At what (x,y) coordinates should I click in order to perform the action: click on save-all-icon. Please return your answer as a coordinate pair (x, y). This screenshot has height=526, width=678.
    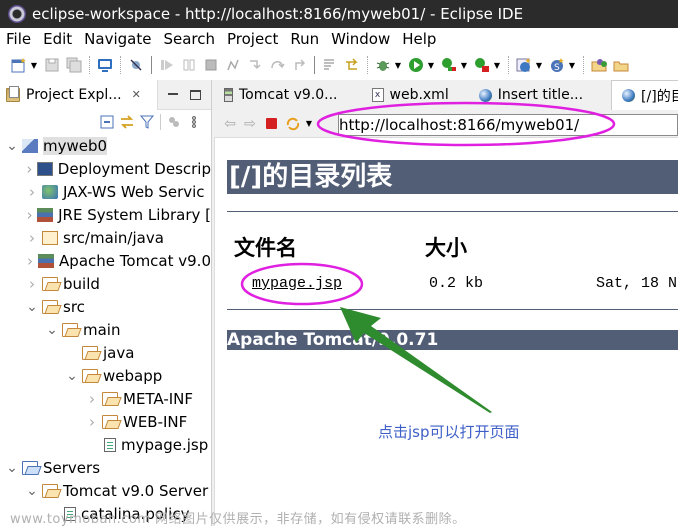
    Looking at the image, I should click on (74, 65).